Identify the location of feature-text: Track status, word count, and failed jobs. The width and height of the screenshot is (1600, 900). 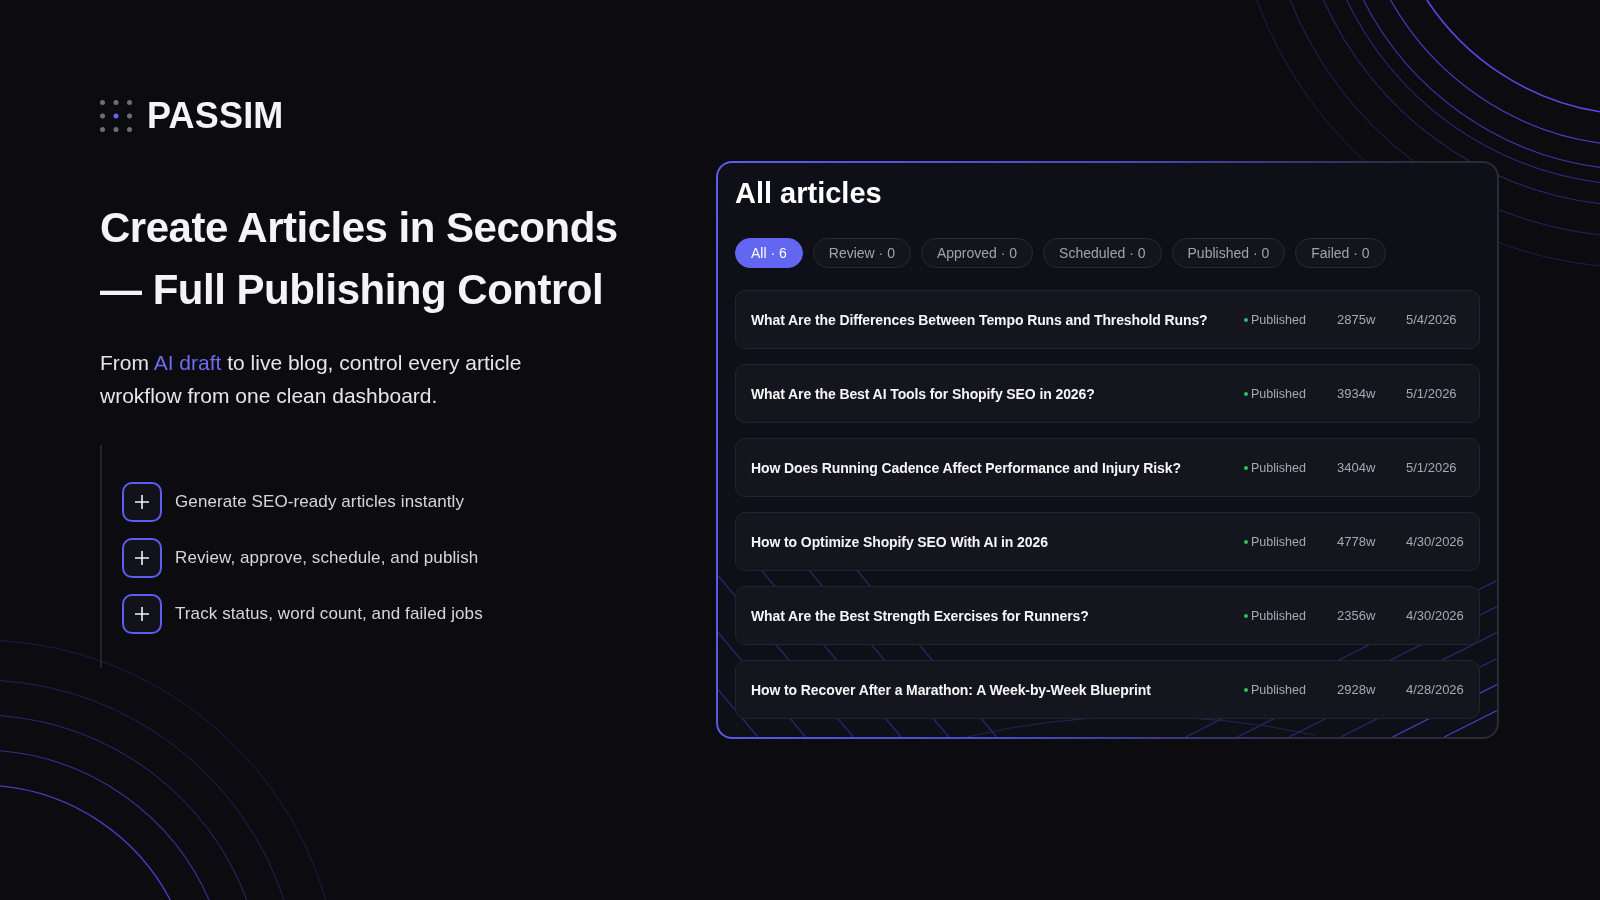
(329, 614).